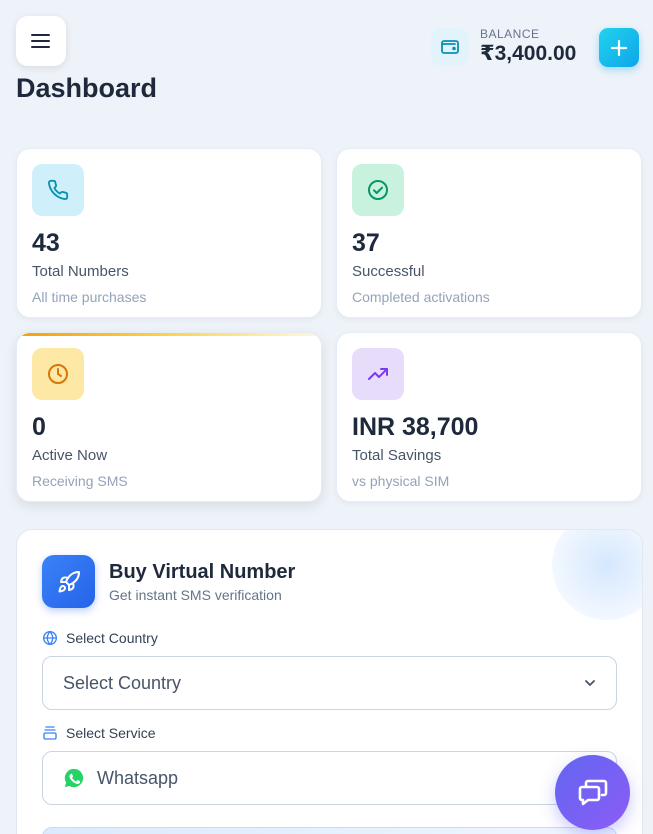 The image size is (653, 834). I want to click on check-circle-icon, so click(378, 190).